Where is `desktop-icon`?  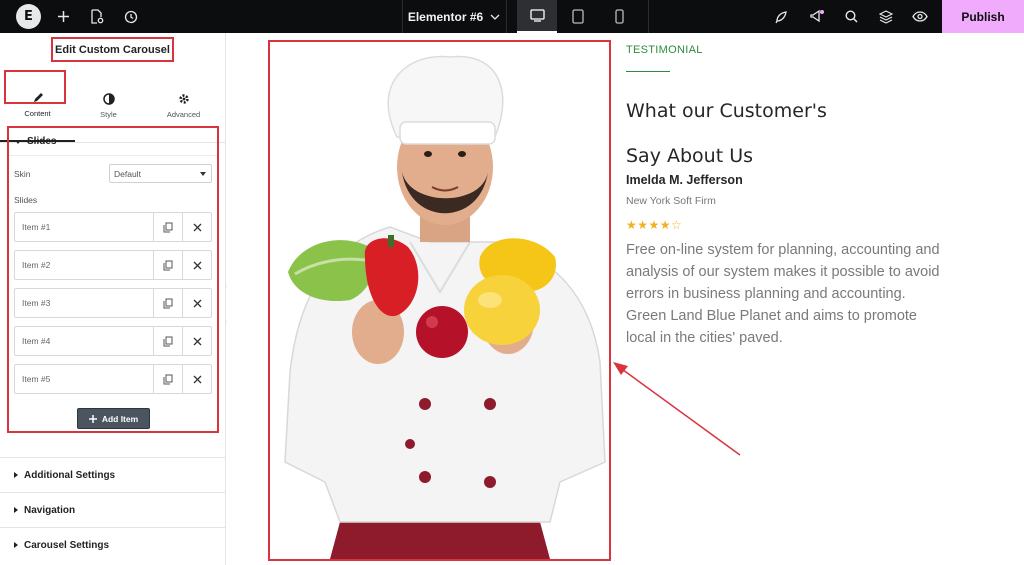
desktop-icon is located at coordinates (537, 15).